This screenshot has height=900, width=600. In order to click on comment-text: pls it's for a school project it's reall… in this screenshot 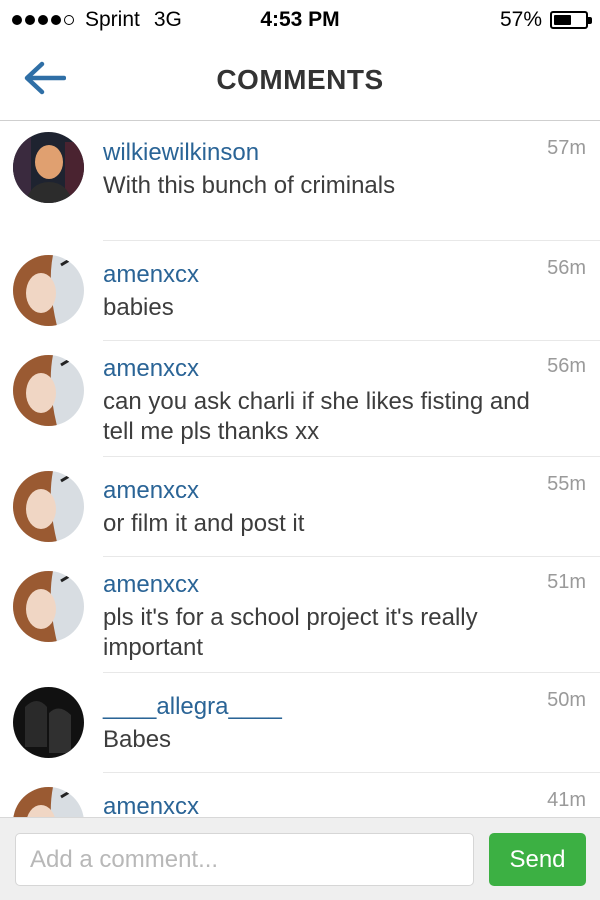, I will do `click(290, 632)`.